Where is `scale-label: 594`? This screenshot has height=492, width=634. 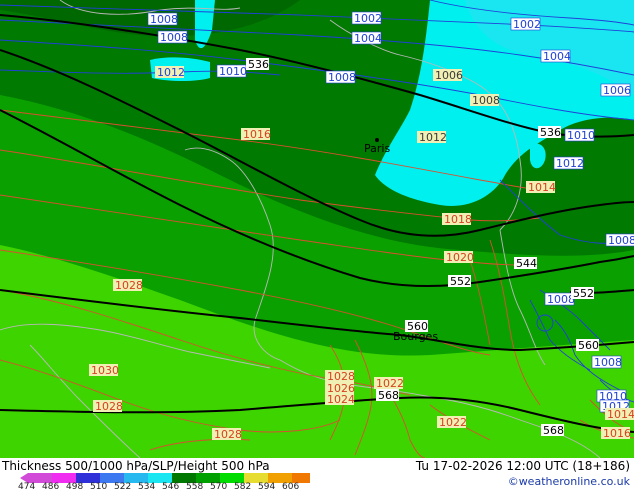 scale-label: 594 is located at coordinates (267, 487).